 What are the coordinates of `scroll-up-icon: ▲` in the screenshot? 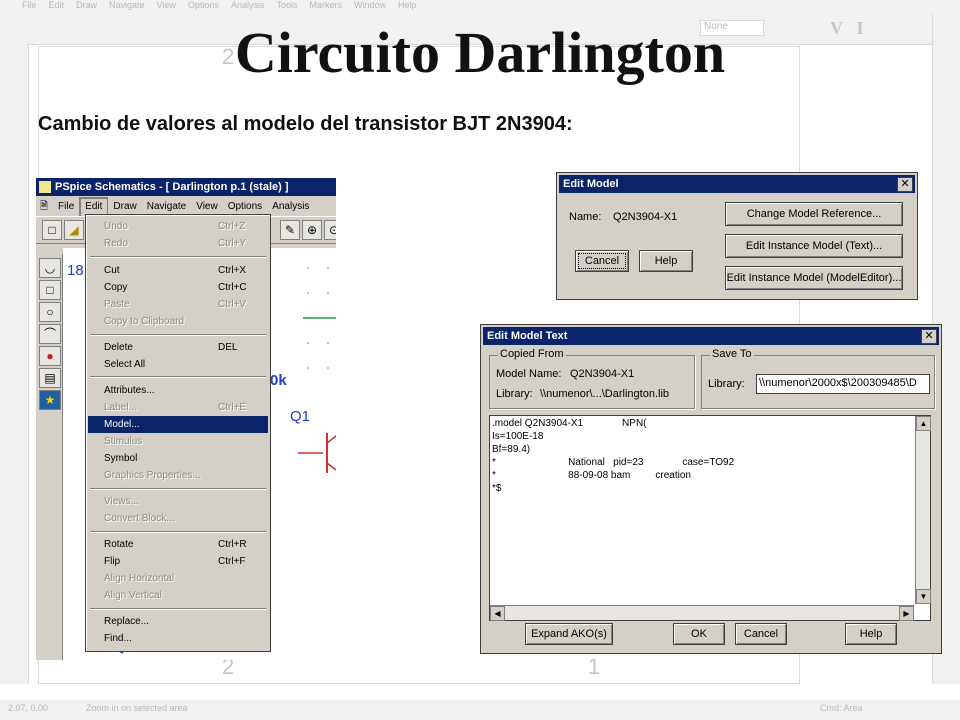 It's located at (923, 423).